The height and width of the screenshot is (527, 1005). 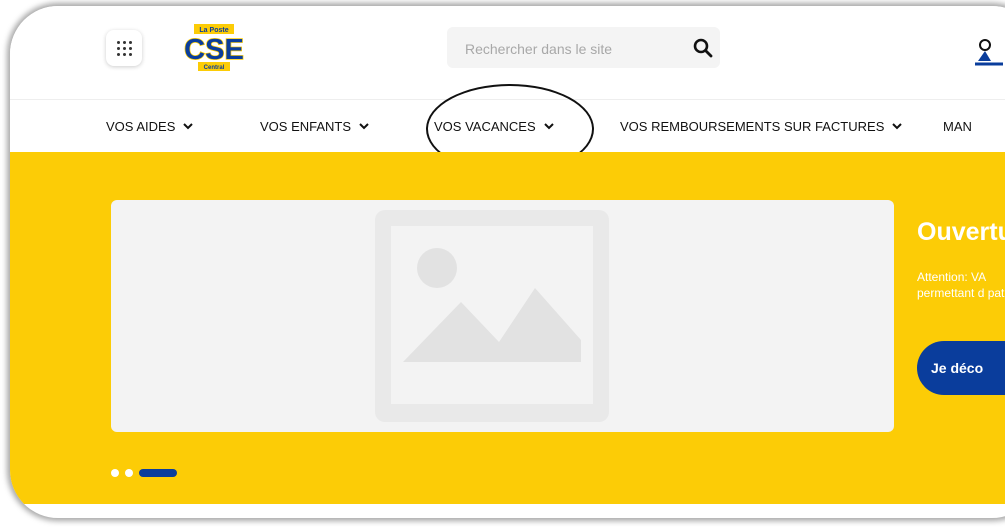 I want to click on nav-item-vos-enfants: VOS ENFANTS, so click(x=314, y=126).